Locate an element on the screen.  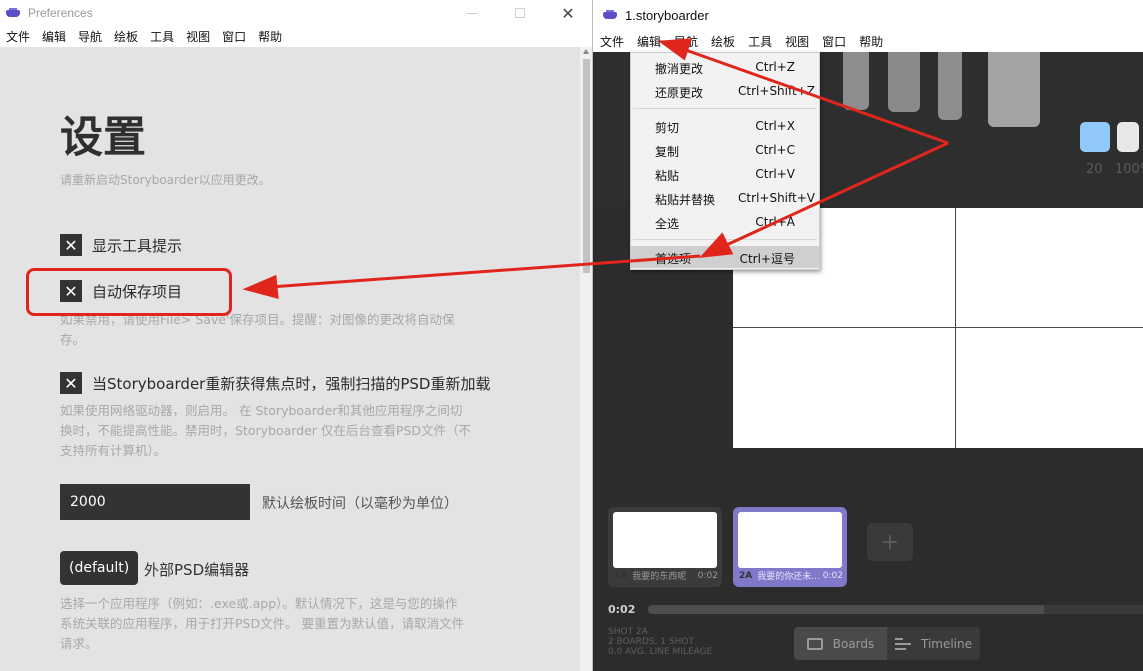
restart-note: 请重新启动Storyboarder以应用更改。 is located at coordinates (165, 180).